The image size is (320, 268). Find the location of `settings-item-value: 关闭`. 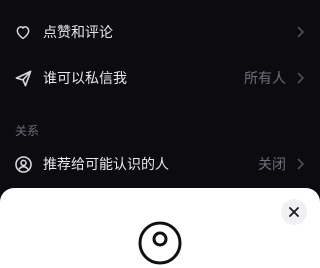

settings-item-value: 关闭 is located at coordinates (272, 165).